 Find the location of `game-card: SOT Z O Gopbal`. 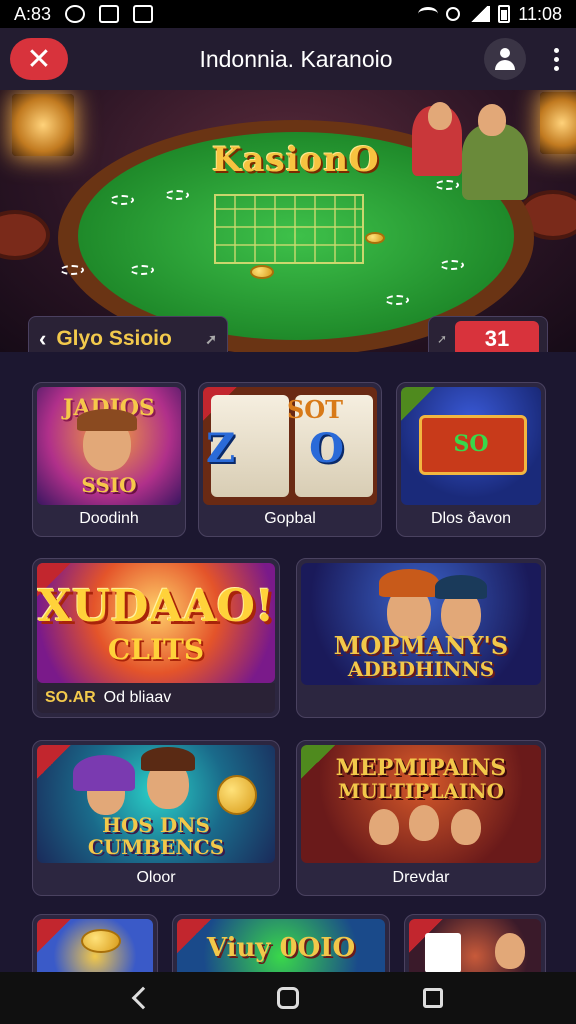

game-card: SOT Z O Gopbal is located at coordinates (290, 459).